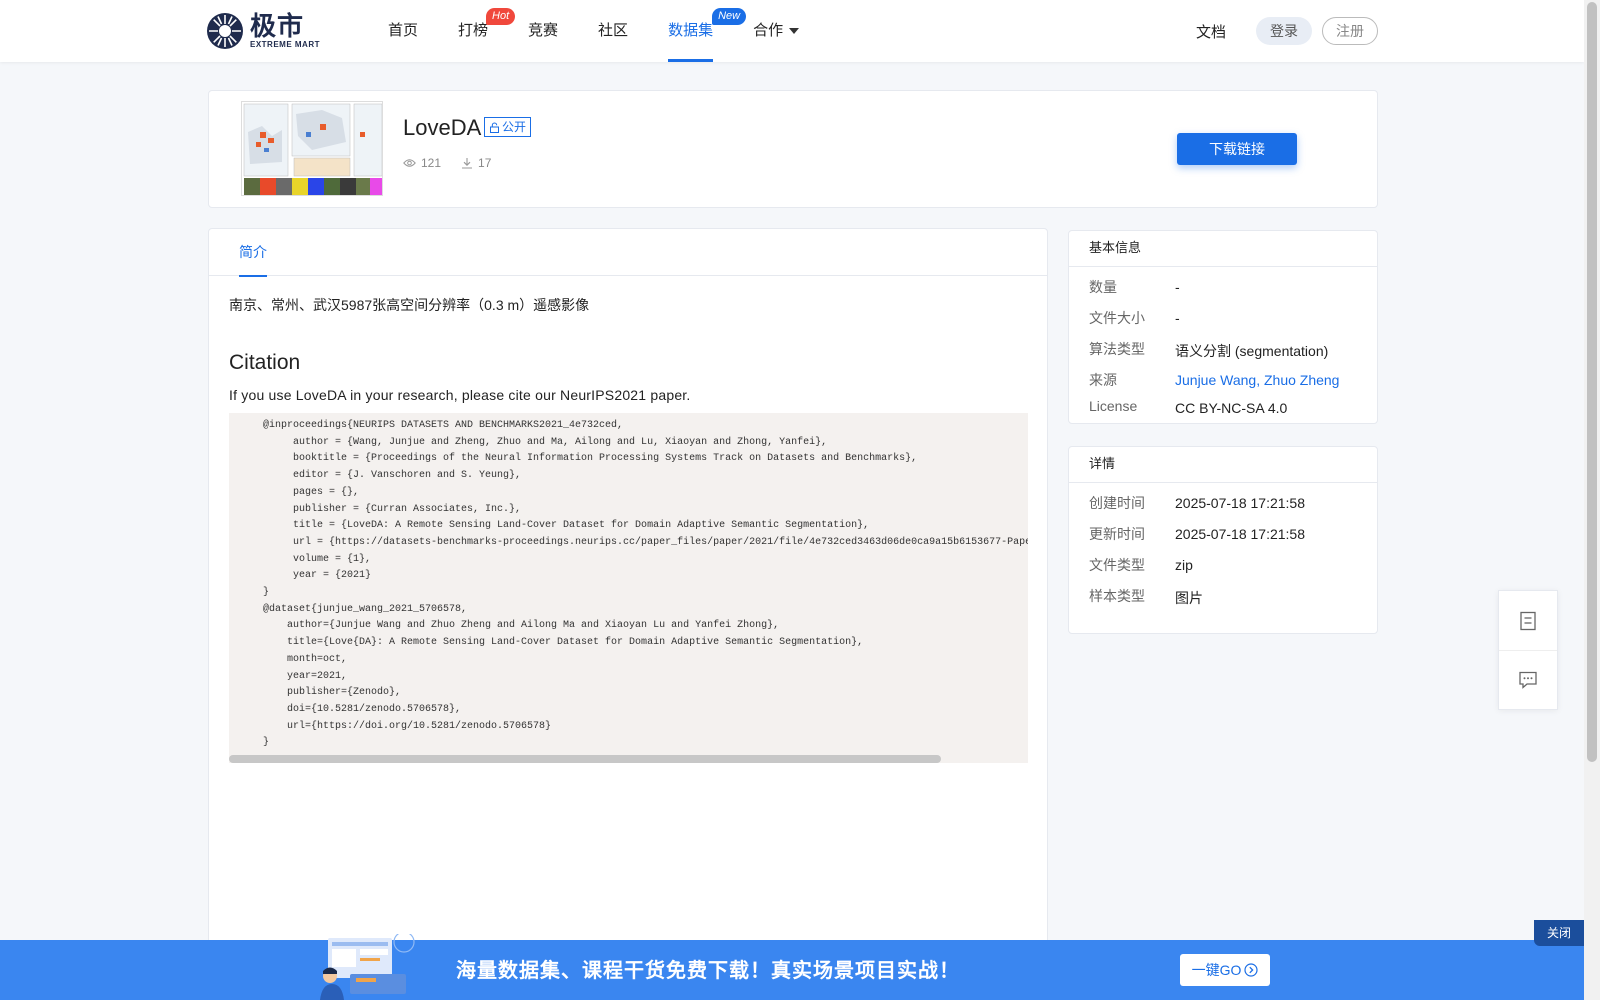 The width and height of the screenshot is (1600, 1000). I want to click on tab-intro: 简介, so click(253, 253).